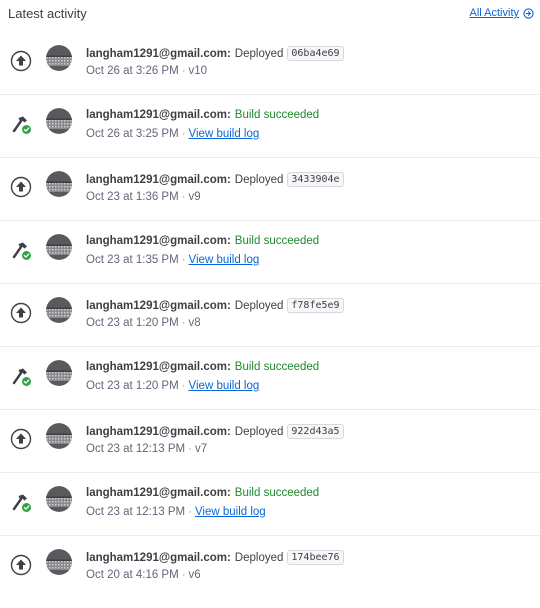  What do you see at coordinates (132, 197) in the screenshot?
I see `timestamp: Oct 23 at 1:36 PM` at bounding box center [132, 197].